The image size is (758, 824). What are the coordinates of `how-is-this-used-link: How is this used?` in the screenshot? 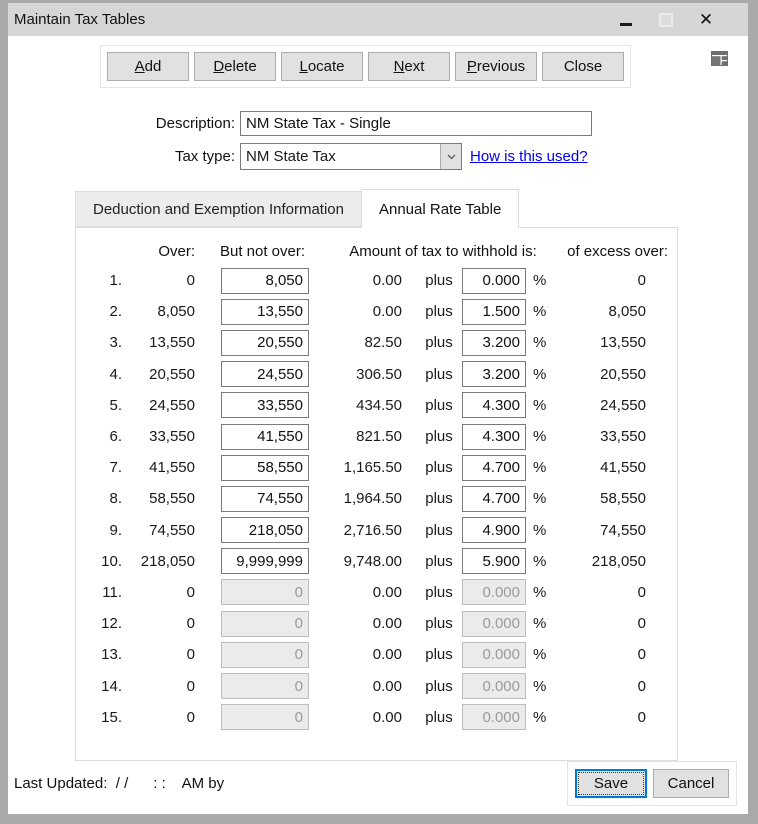 It's located at (529, 156).